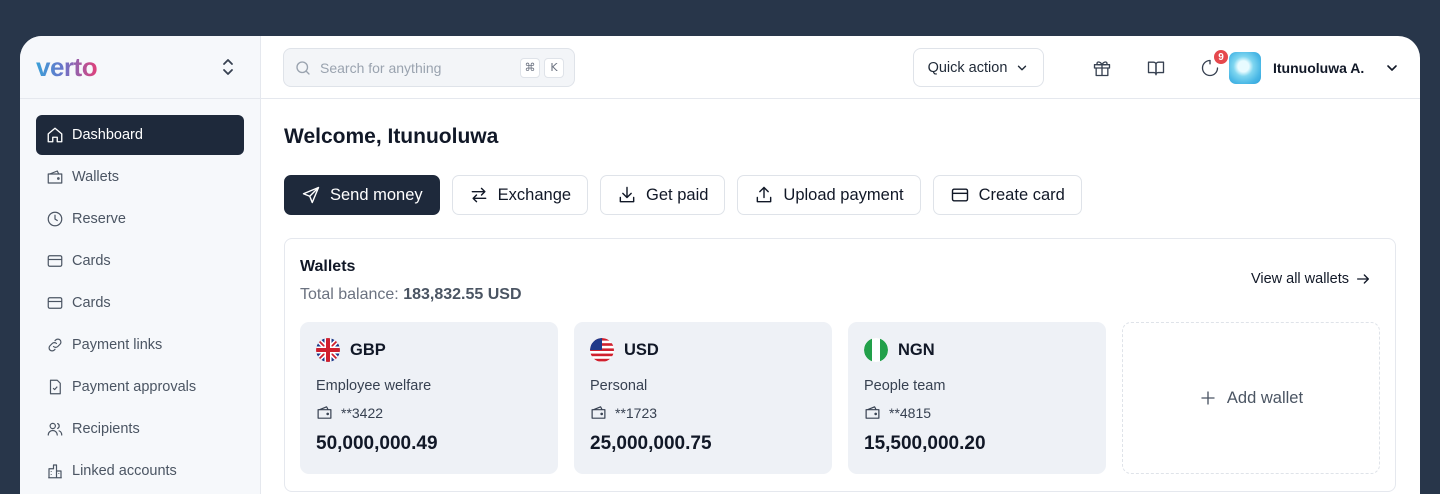 This screenshot has width=1440, height=494. Describe the element at coordinates (368, 349) in the screenshot. I see `wallet-currency: GBP` at that location.